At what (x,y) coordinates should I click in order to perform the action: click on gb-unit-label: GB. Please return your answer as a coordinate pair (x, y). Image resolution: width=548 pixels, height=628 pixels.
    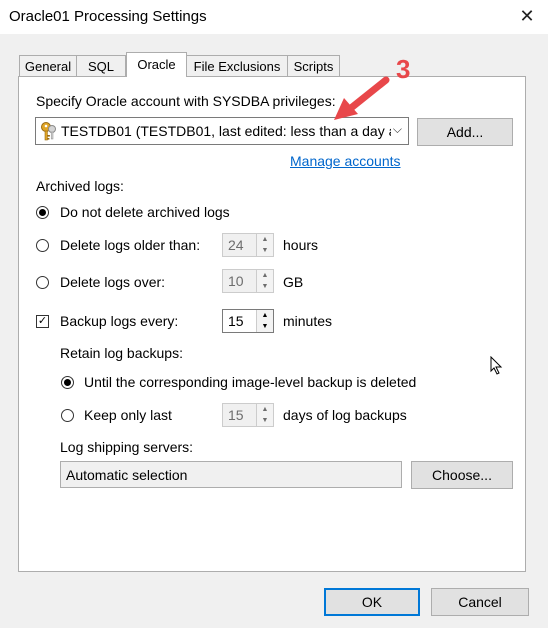
    Looking at the image, I should click on (293, 282).